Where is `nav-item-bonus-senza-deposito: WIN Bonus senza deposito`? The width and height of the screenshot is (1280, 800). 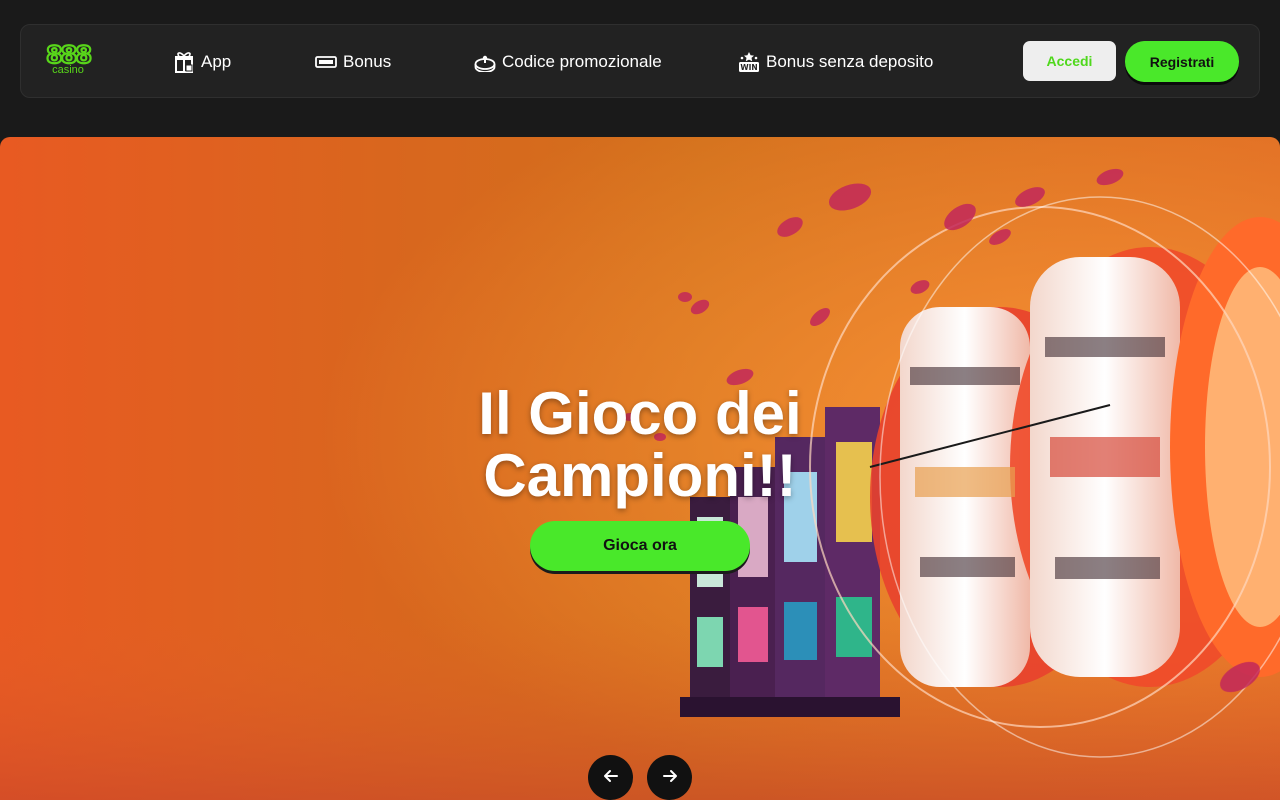 nav-item-bonus-senza-deposito: WIN Bonus senza deposito is located at coordinates (835, 62).